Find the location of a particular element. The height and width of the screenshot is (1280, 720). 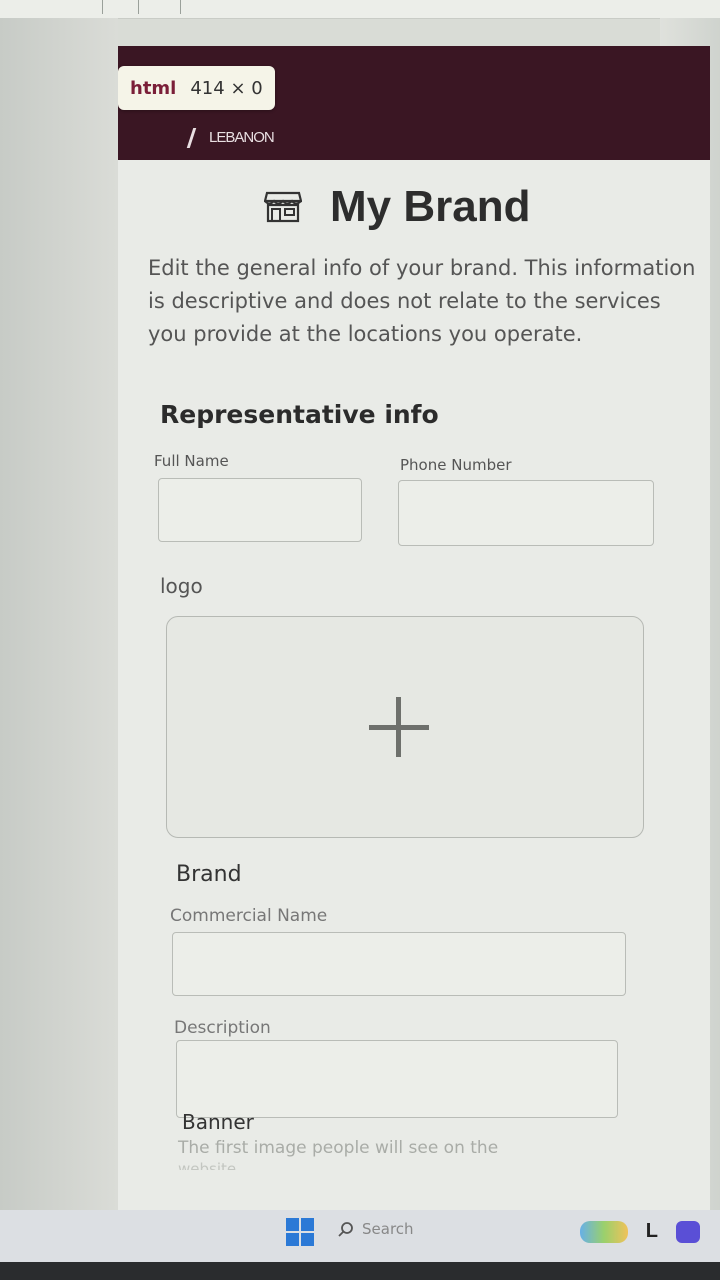

banner-subtitle-continued: website is located at coordinates (207, 1165).